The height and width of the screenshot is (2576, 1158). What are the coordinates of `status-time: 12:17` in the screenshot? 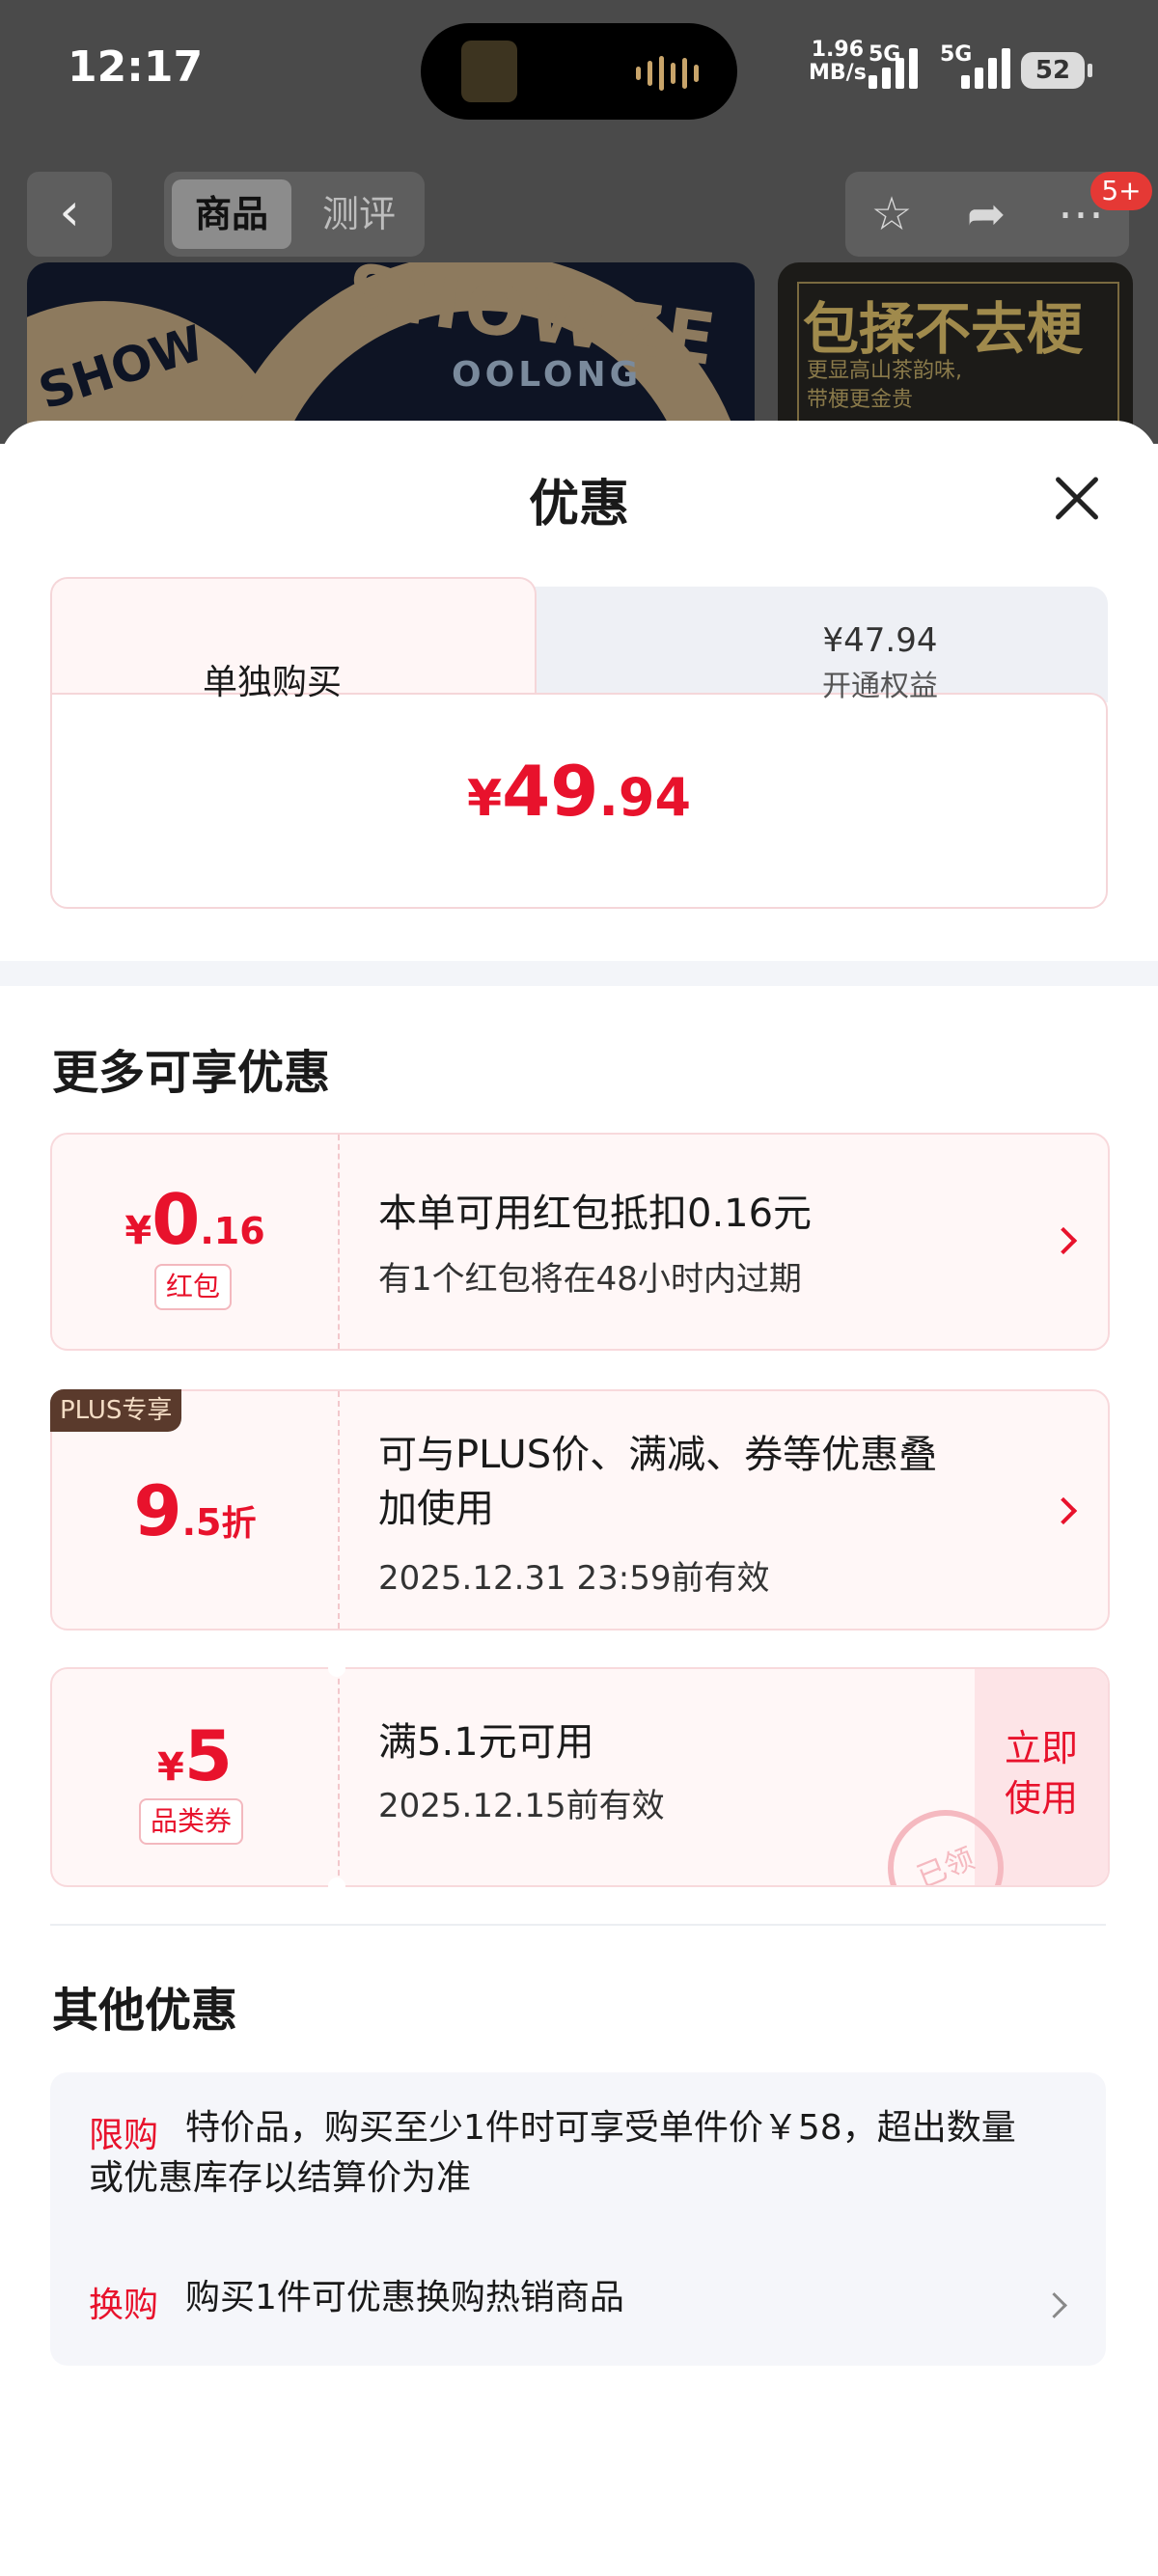 It's located at (136, 67).